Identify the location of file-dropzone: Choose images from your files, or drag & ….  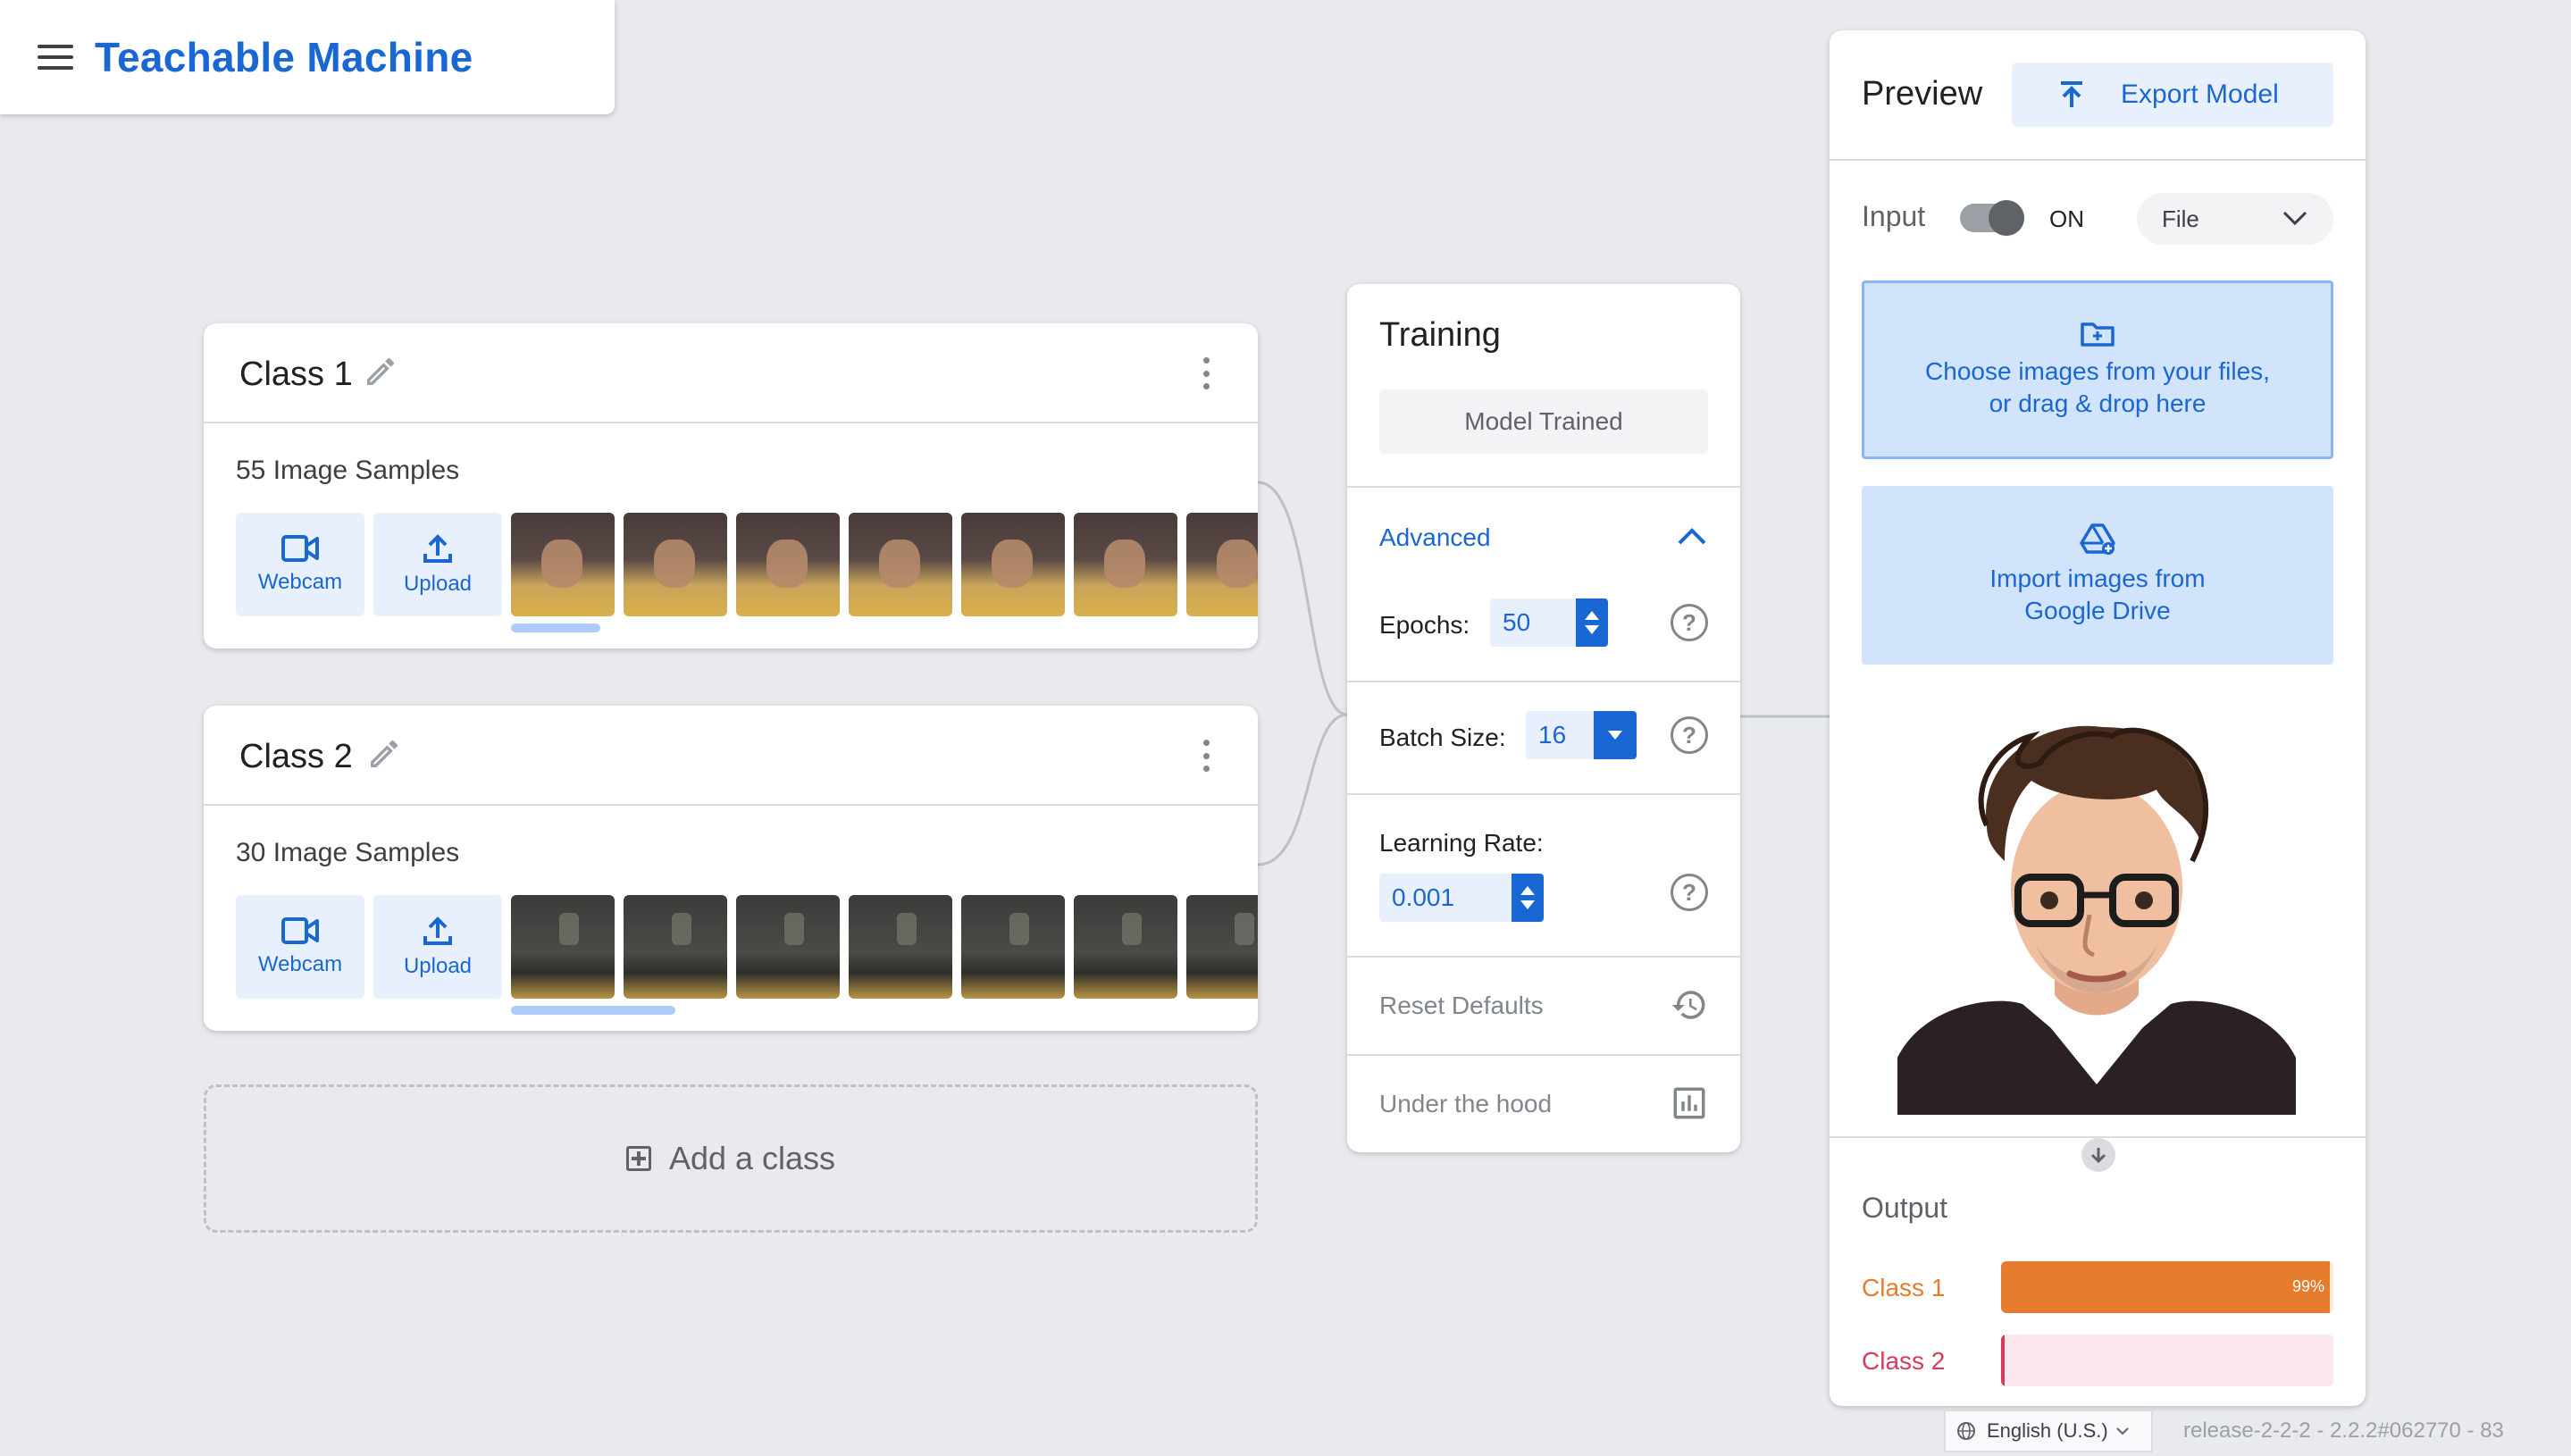
(2097, 369).